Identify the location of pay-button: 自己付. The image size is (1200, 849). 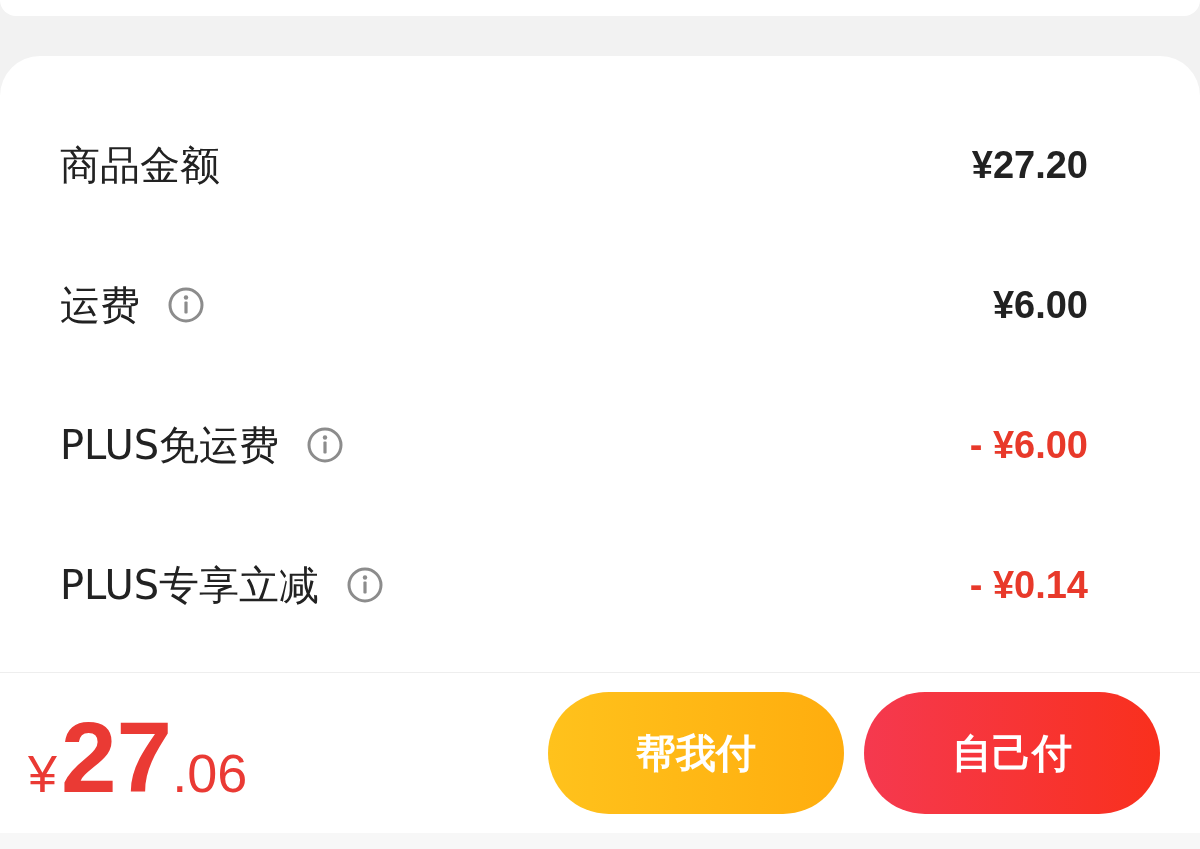
(1012, 753).